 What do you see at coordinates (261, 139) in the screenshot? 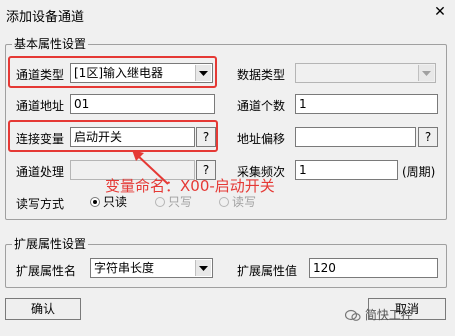
I see `address-offset-label: 地址偏移` at bounding box center [261, 139].